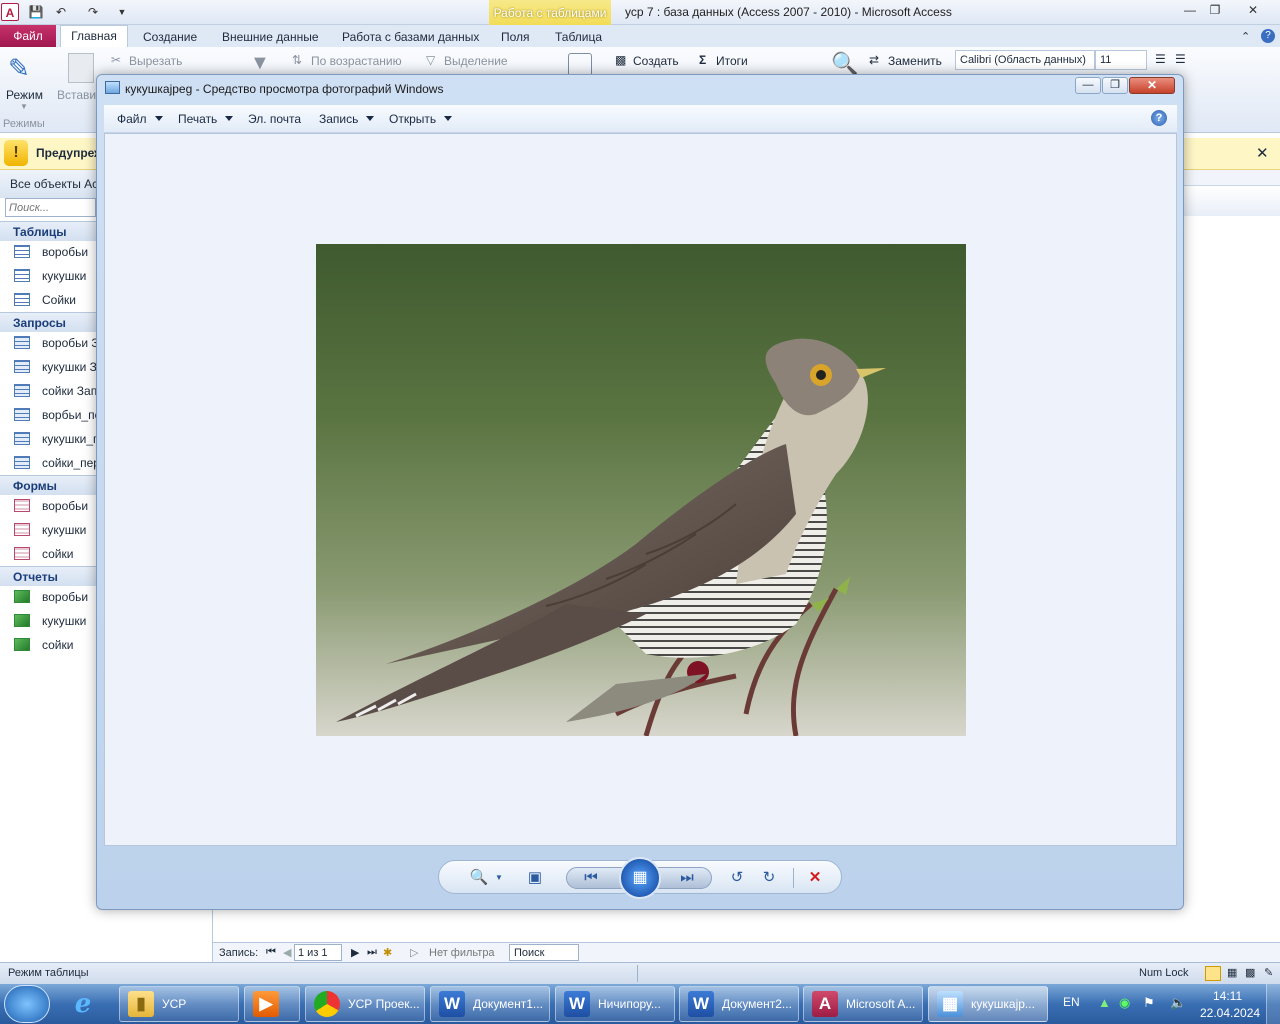  Describe the element at coordinates (1245, 37) in the screenshot. I see `ribbon-collapse-icon: ⌃` at that location.